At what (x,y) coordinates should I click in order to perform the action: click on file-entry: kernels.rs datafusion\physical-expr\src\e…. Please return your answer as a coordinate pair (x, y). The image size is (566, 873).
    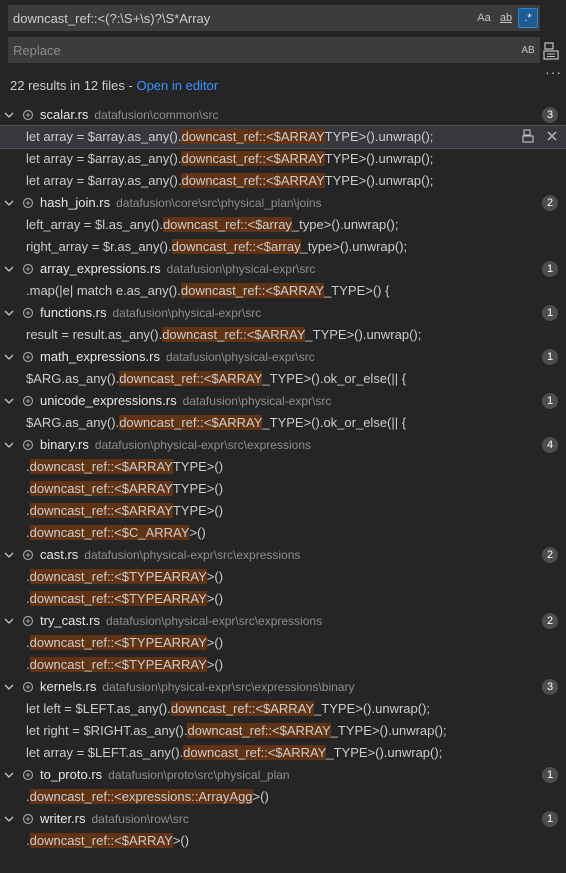
    Looking at the image, I should click on (197, 686).